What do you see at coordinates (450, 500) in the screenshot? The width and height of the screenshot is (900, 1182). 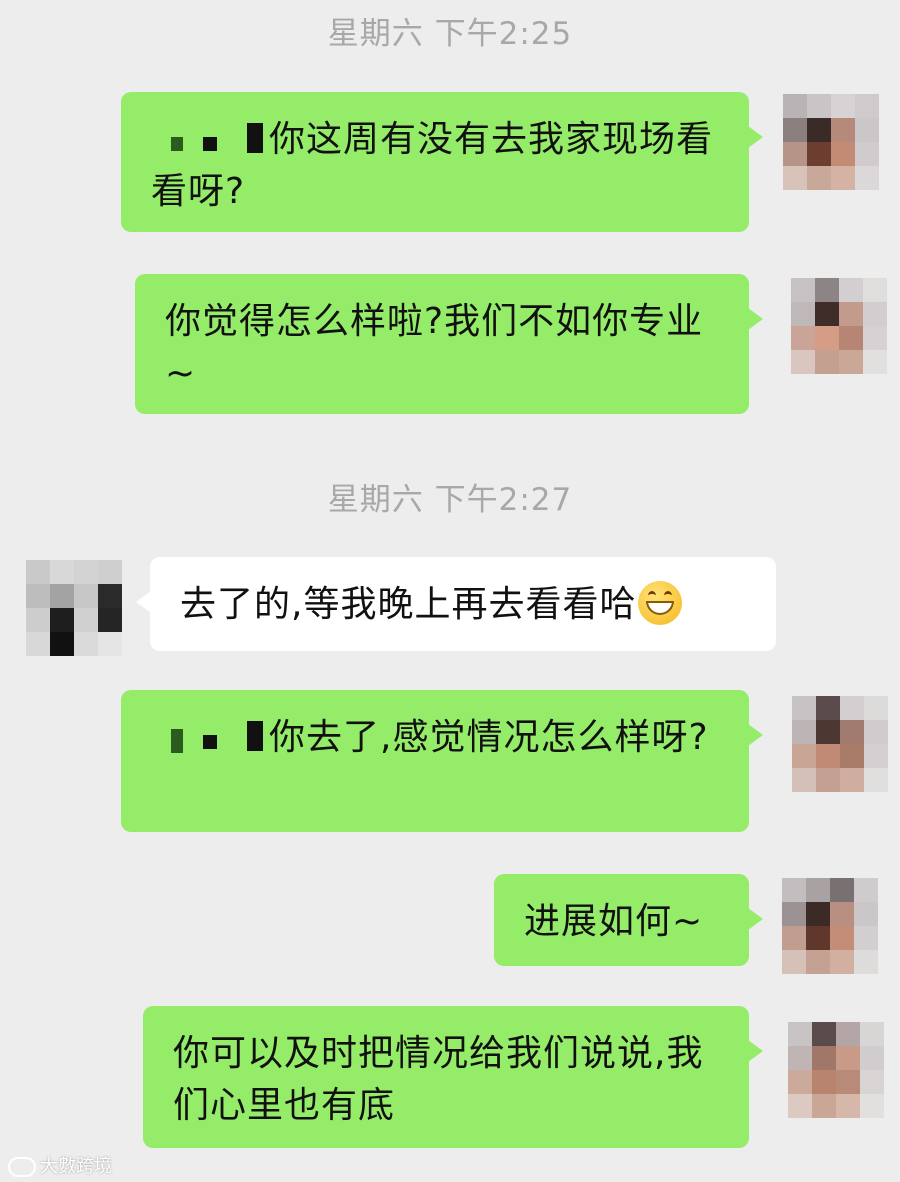 I see `timestamp: 星期六 下午2:27` at bounding box center [450, 500].